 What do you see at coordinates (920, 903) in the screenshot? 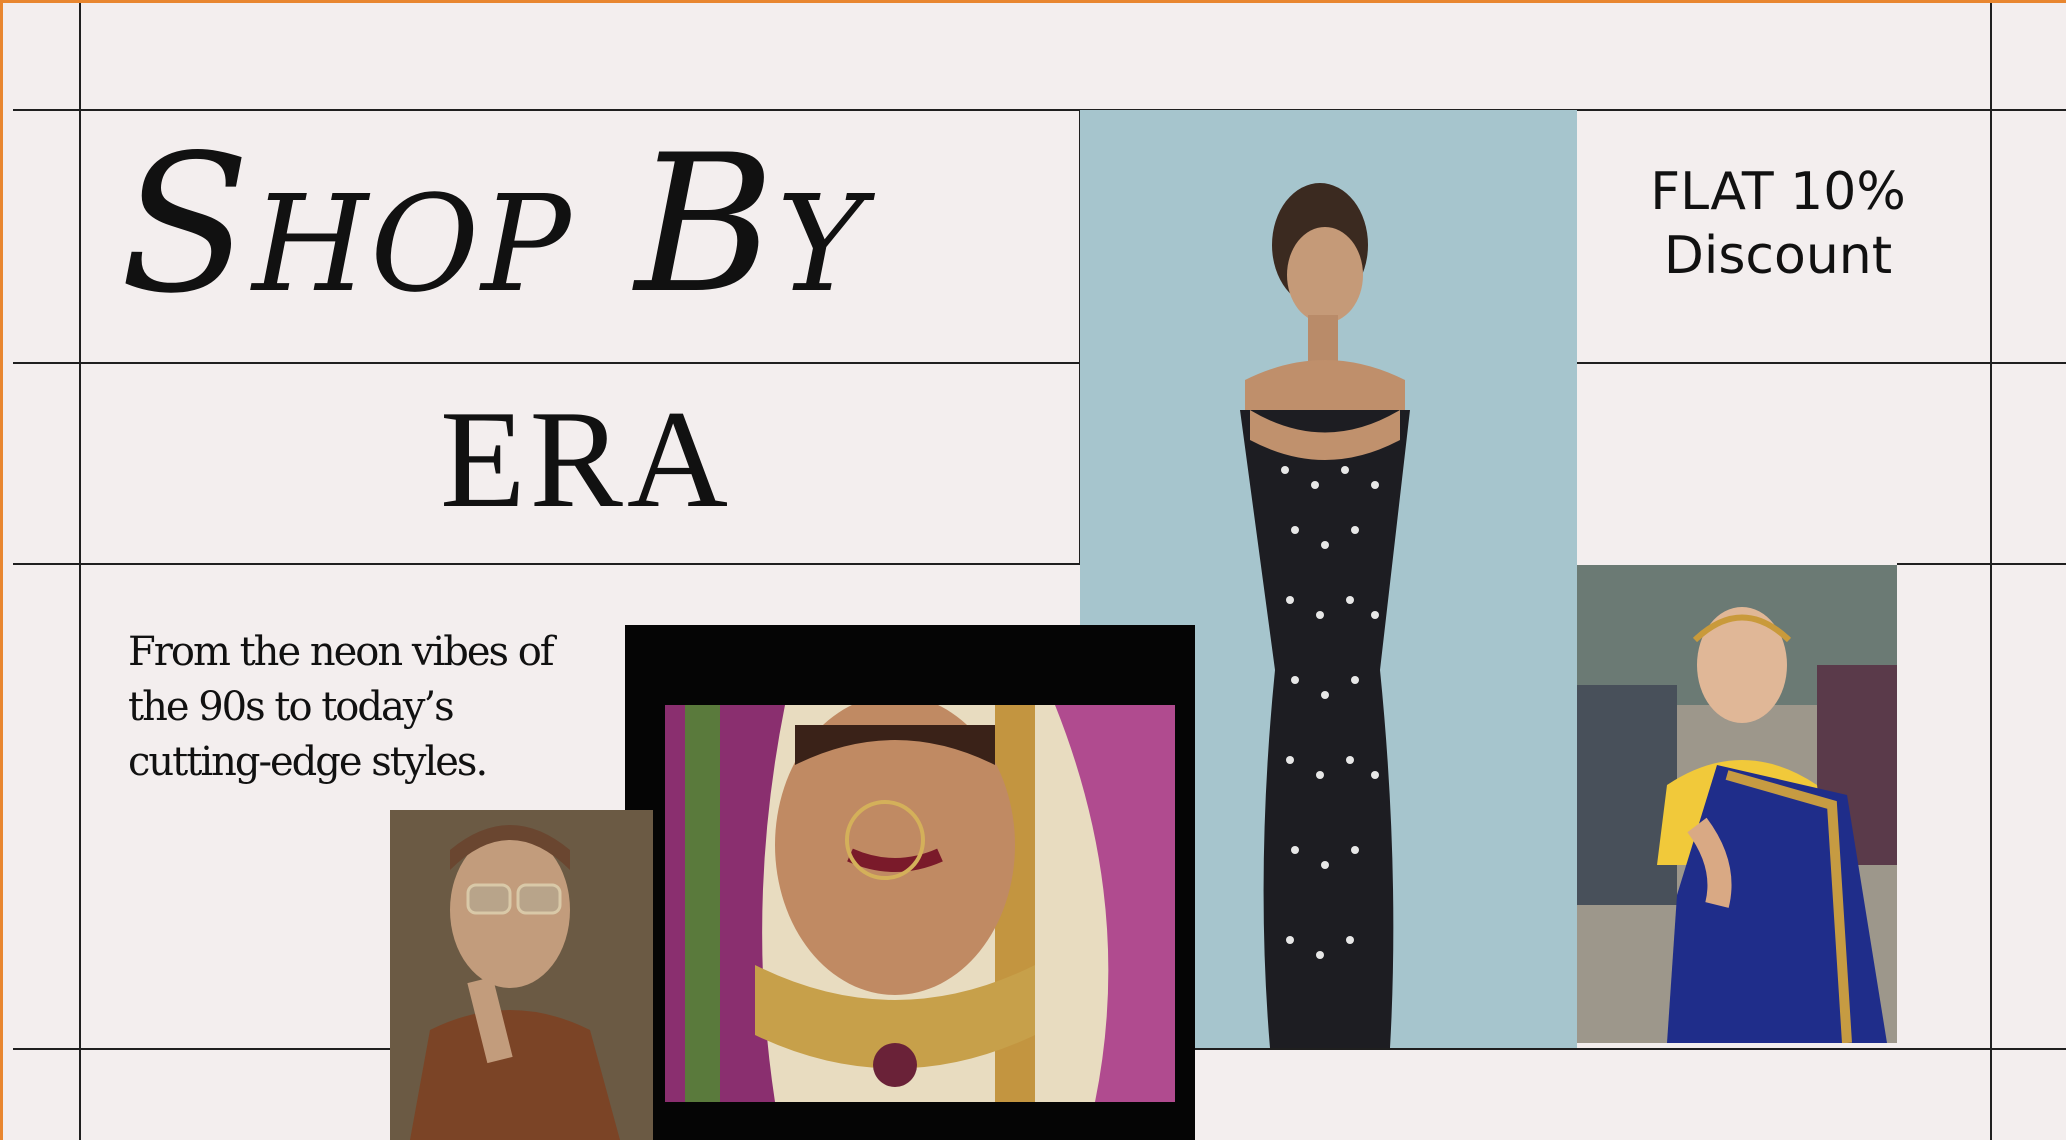
I see `bridal-jewelry-closeup-image` at bounding box center [920, 903].